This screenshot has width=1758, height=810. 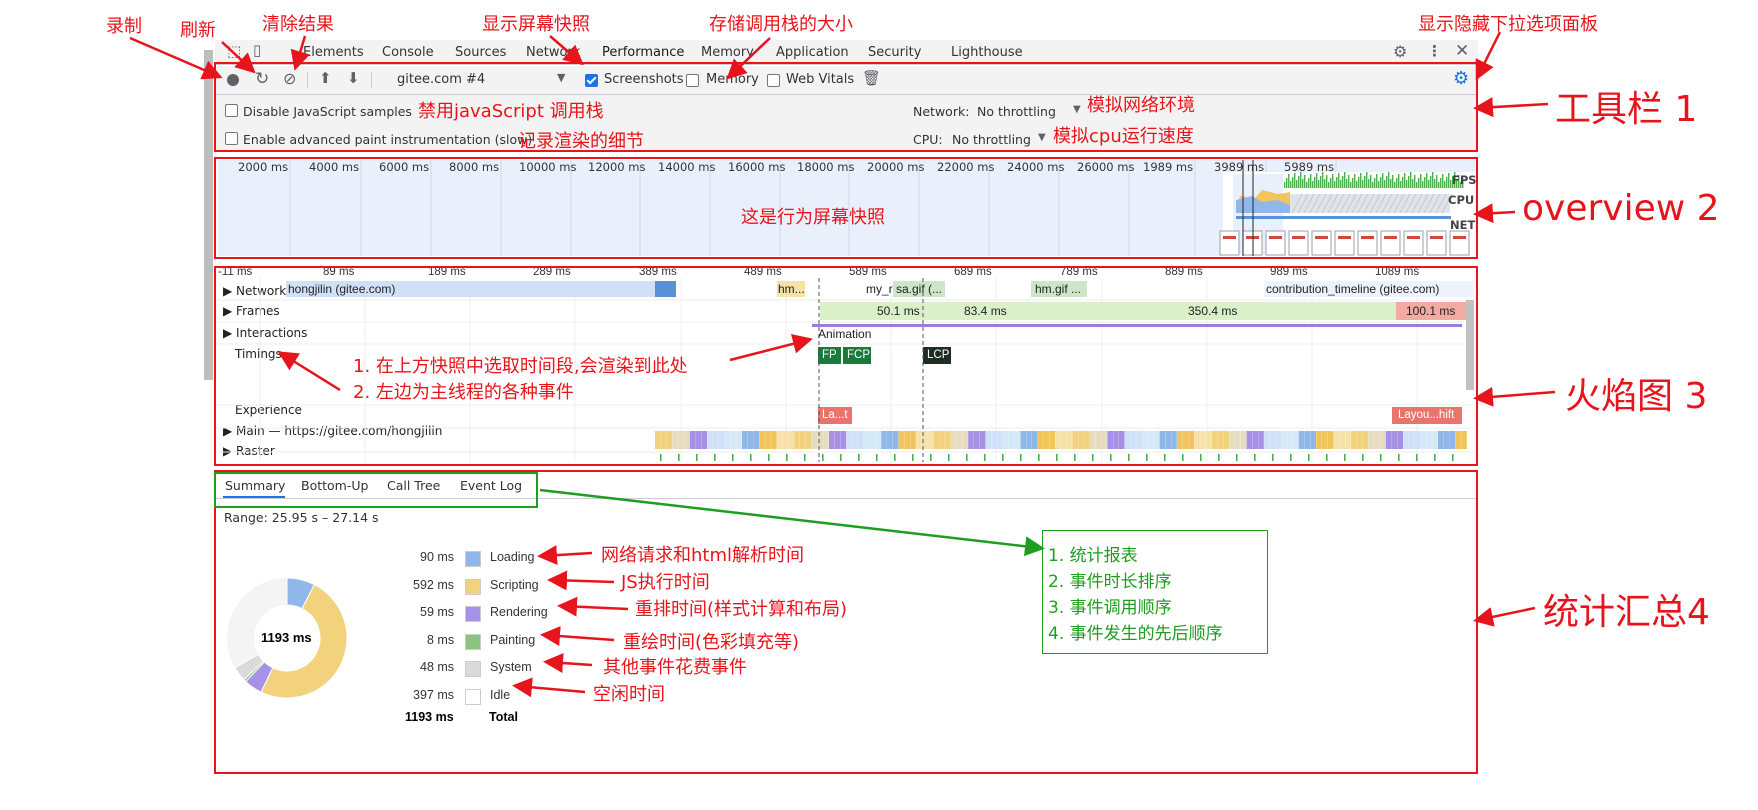 What do you see at coordinates (1511, 107) in the screenshot?
I see `arrow-toolbar` at bounding box center [1511, 107].